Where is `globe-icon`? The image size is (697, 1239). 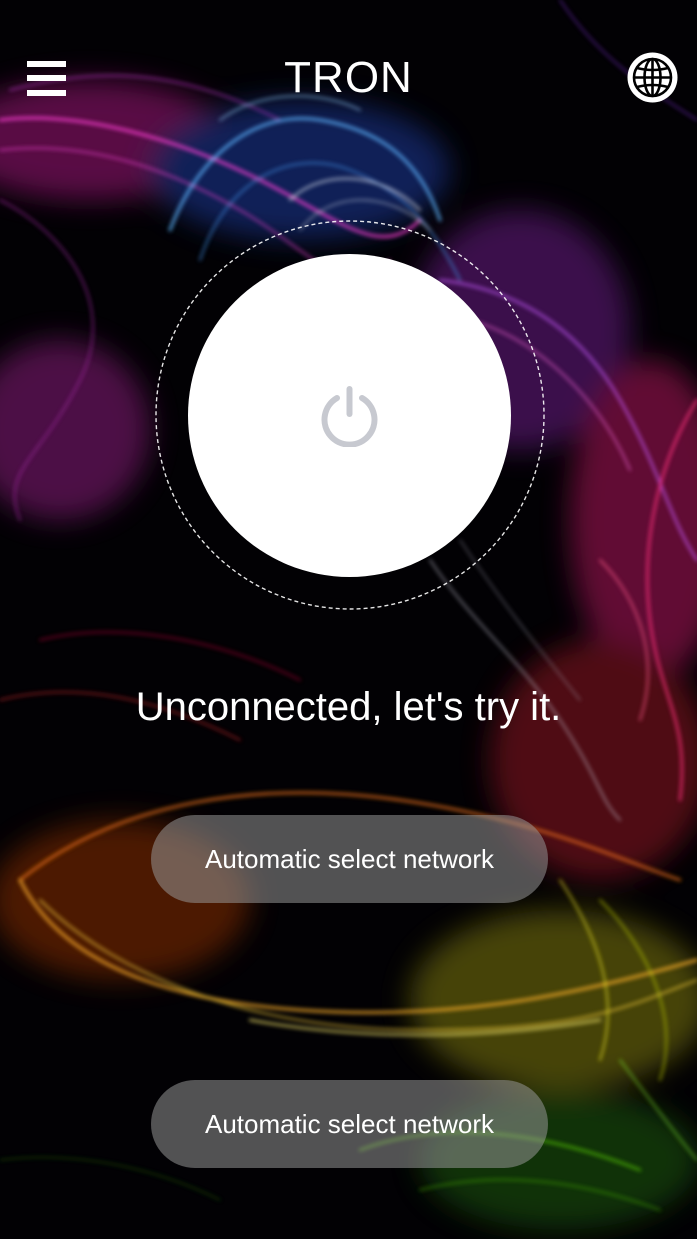 globe-icon is located at coordinates (652, 77).